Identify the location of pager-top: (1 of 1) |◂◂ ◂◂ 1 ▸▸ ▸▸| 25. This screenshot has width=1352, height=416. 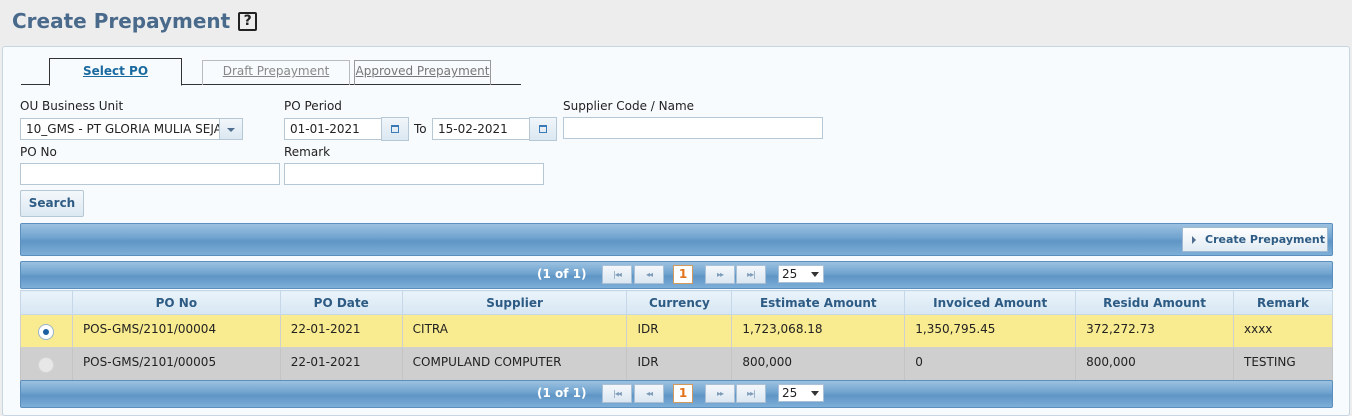
(676, 275).